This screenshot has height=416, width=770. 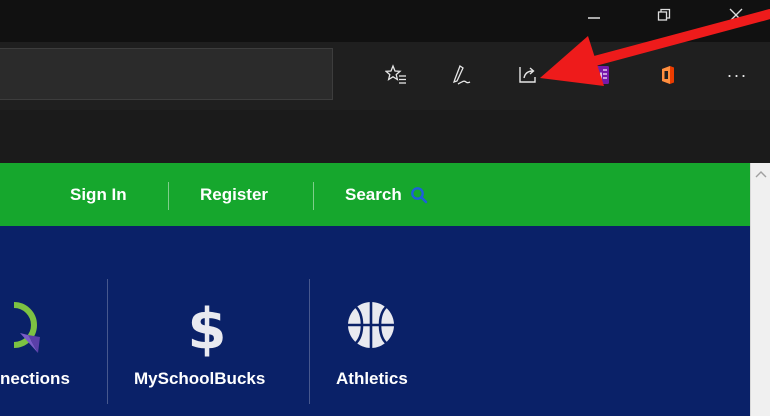 I want to click on office-icon, so click(x=668, y=75).